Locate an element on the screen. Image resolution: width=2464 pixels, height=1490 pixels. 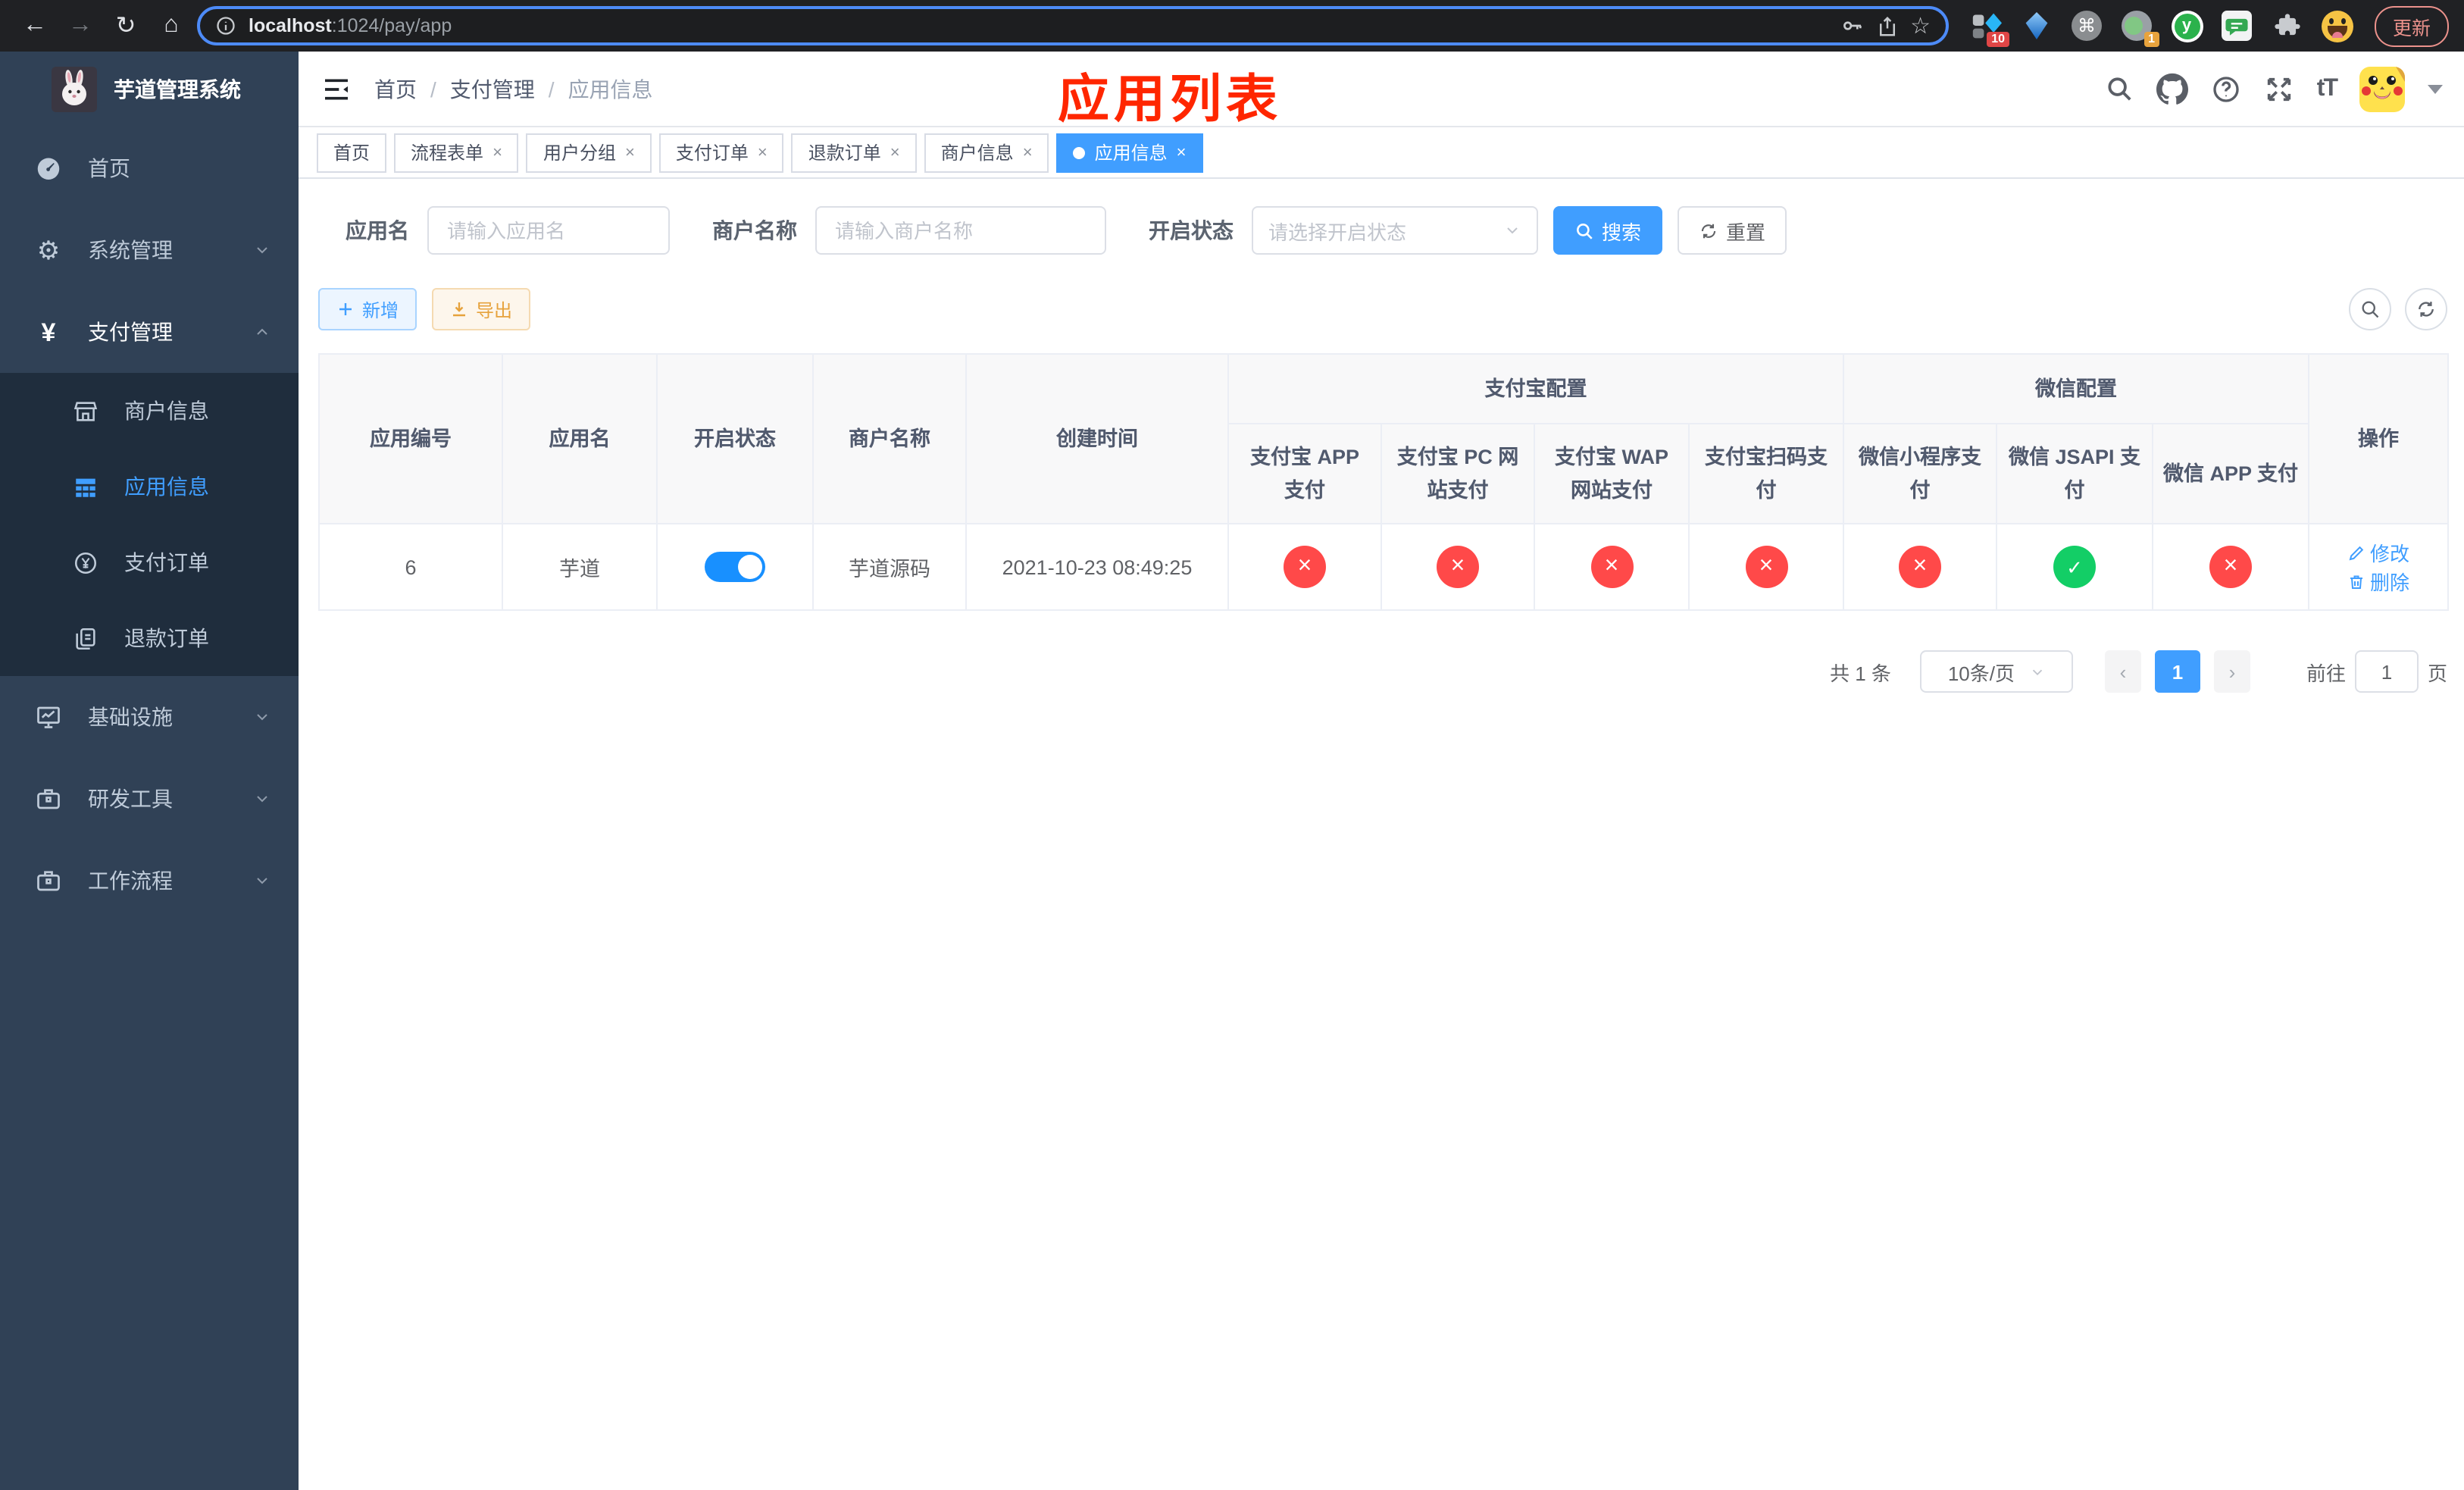
app-title: 芋道管理系统 is located at coordinates (177, 89).